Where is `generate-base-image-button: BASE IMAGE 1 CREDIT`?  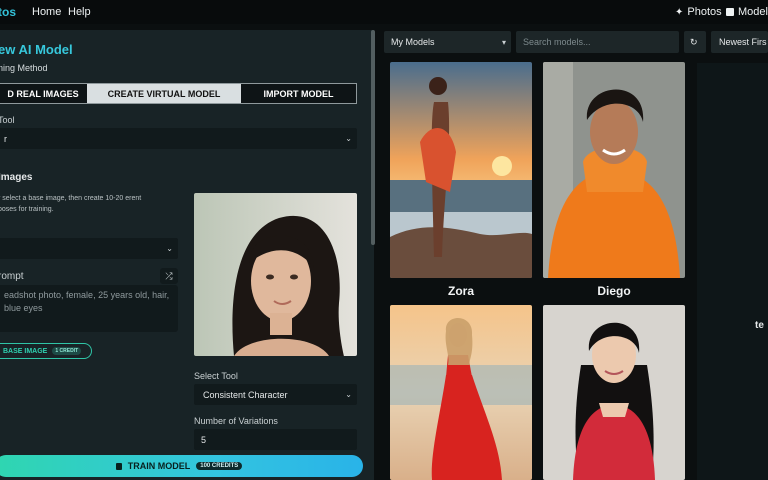 generate-base-image-button: BASE IMAGE 1 CREDIT is located at coordinates (46, 351).